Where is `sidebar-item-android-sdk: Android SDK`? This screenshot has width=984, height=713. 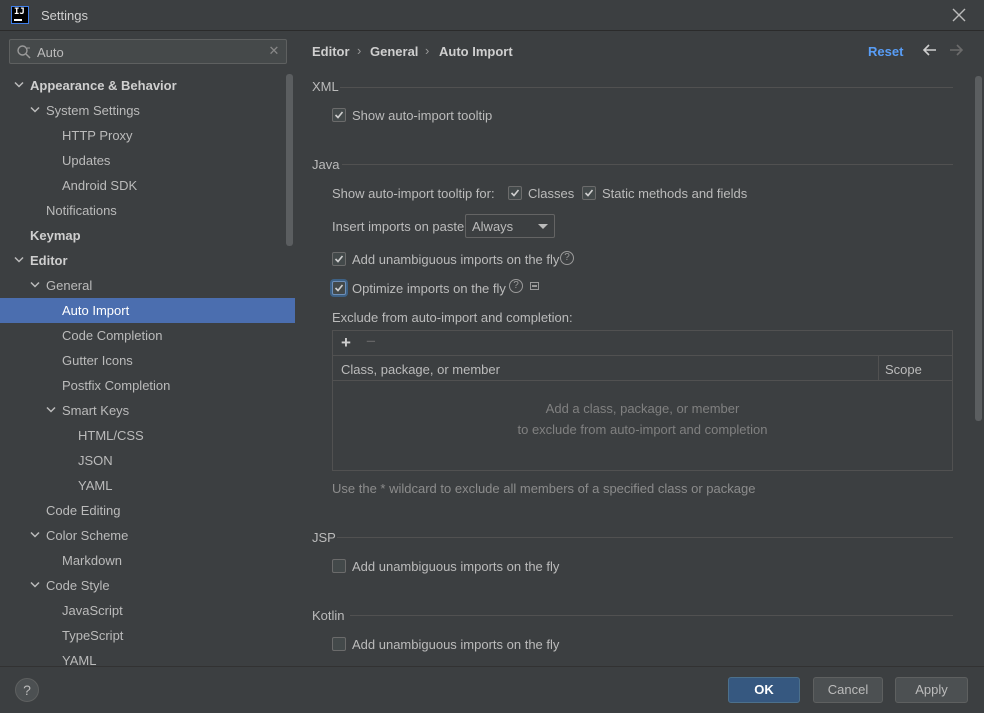 sidebar-item-android-sdk: Android SDK is located at coordinates (147, 185).